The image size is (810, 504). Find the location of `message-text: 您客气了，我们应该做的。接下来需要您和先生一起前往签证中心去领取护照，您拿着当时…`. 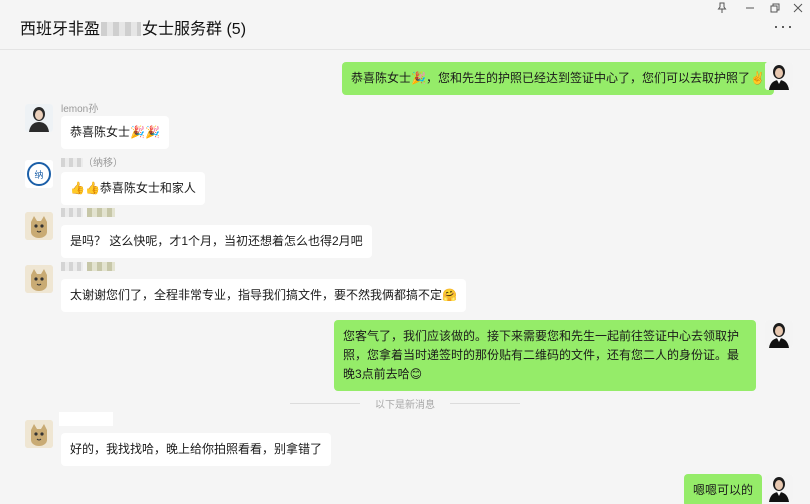

message-text: 您客气了，我们应该做的。接下来需要您和先生一起前往签证中心去领取护照，您拿着当时… is located at coordinates (541, 355).